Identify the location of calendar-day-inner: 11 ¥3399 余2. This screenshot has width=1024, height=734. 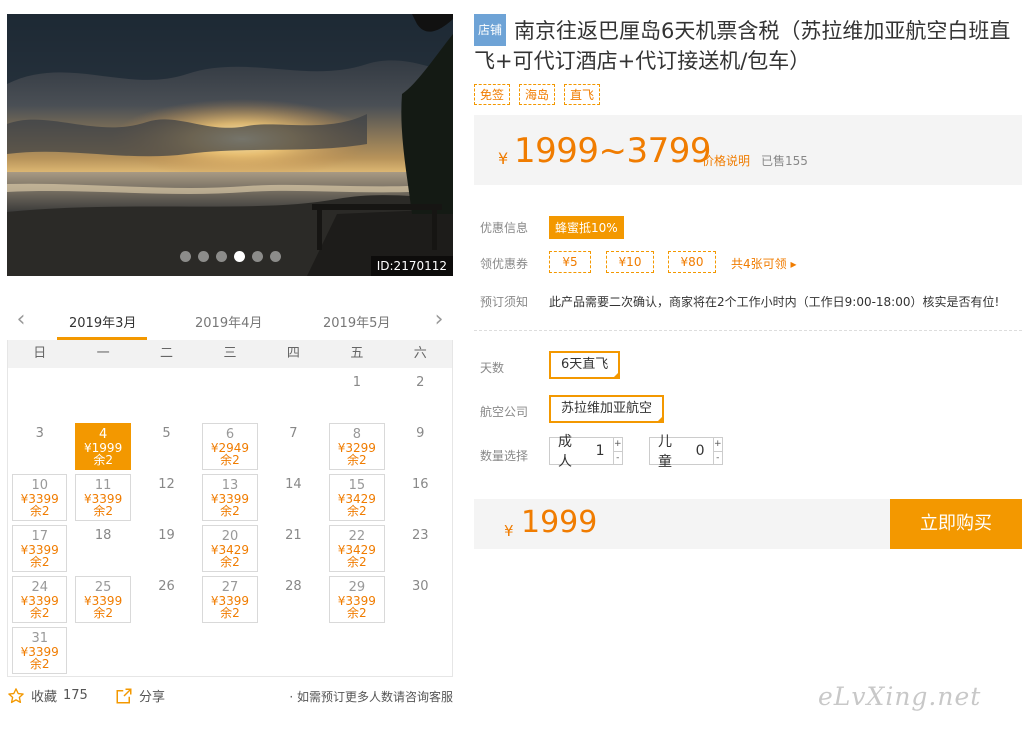
(103, 497).